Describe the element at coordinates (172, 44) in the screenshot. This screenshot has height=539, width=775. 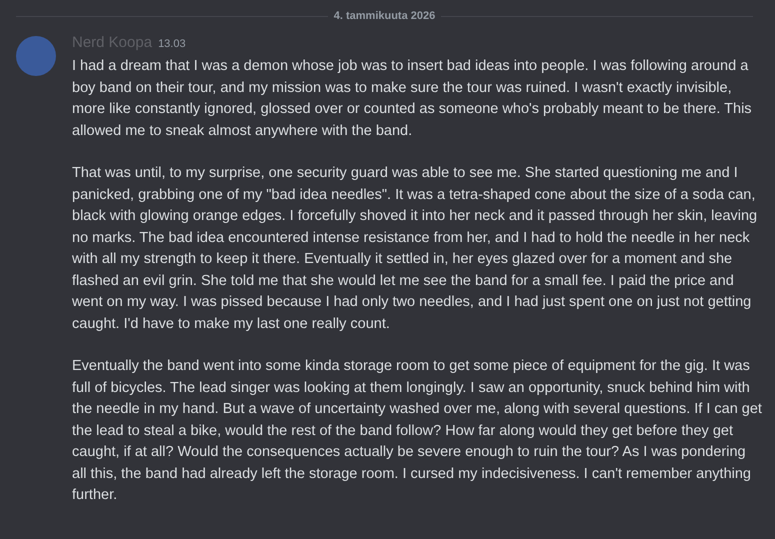
I see `timestamp: 13.03` at that location.